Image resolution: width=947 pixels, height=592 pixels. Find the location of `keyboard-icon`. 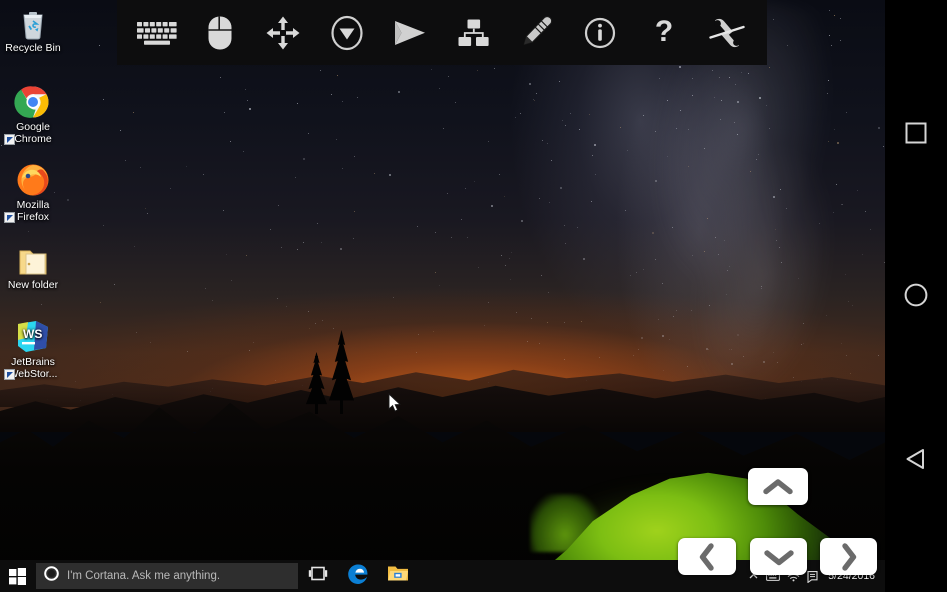

keyboard-icon is located at coordinates (156, 33).